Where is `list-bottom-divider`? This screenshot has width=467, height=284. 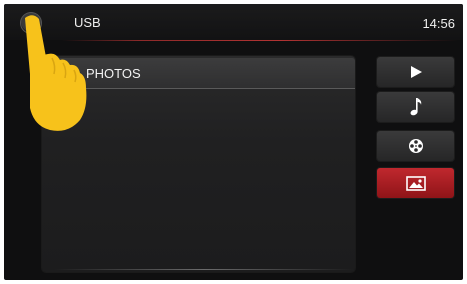 list-bottom-divider is located at coordinates (204, 269).